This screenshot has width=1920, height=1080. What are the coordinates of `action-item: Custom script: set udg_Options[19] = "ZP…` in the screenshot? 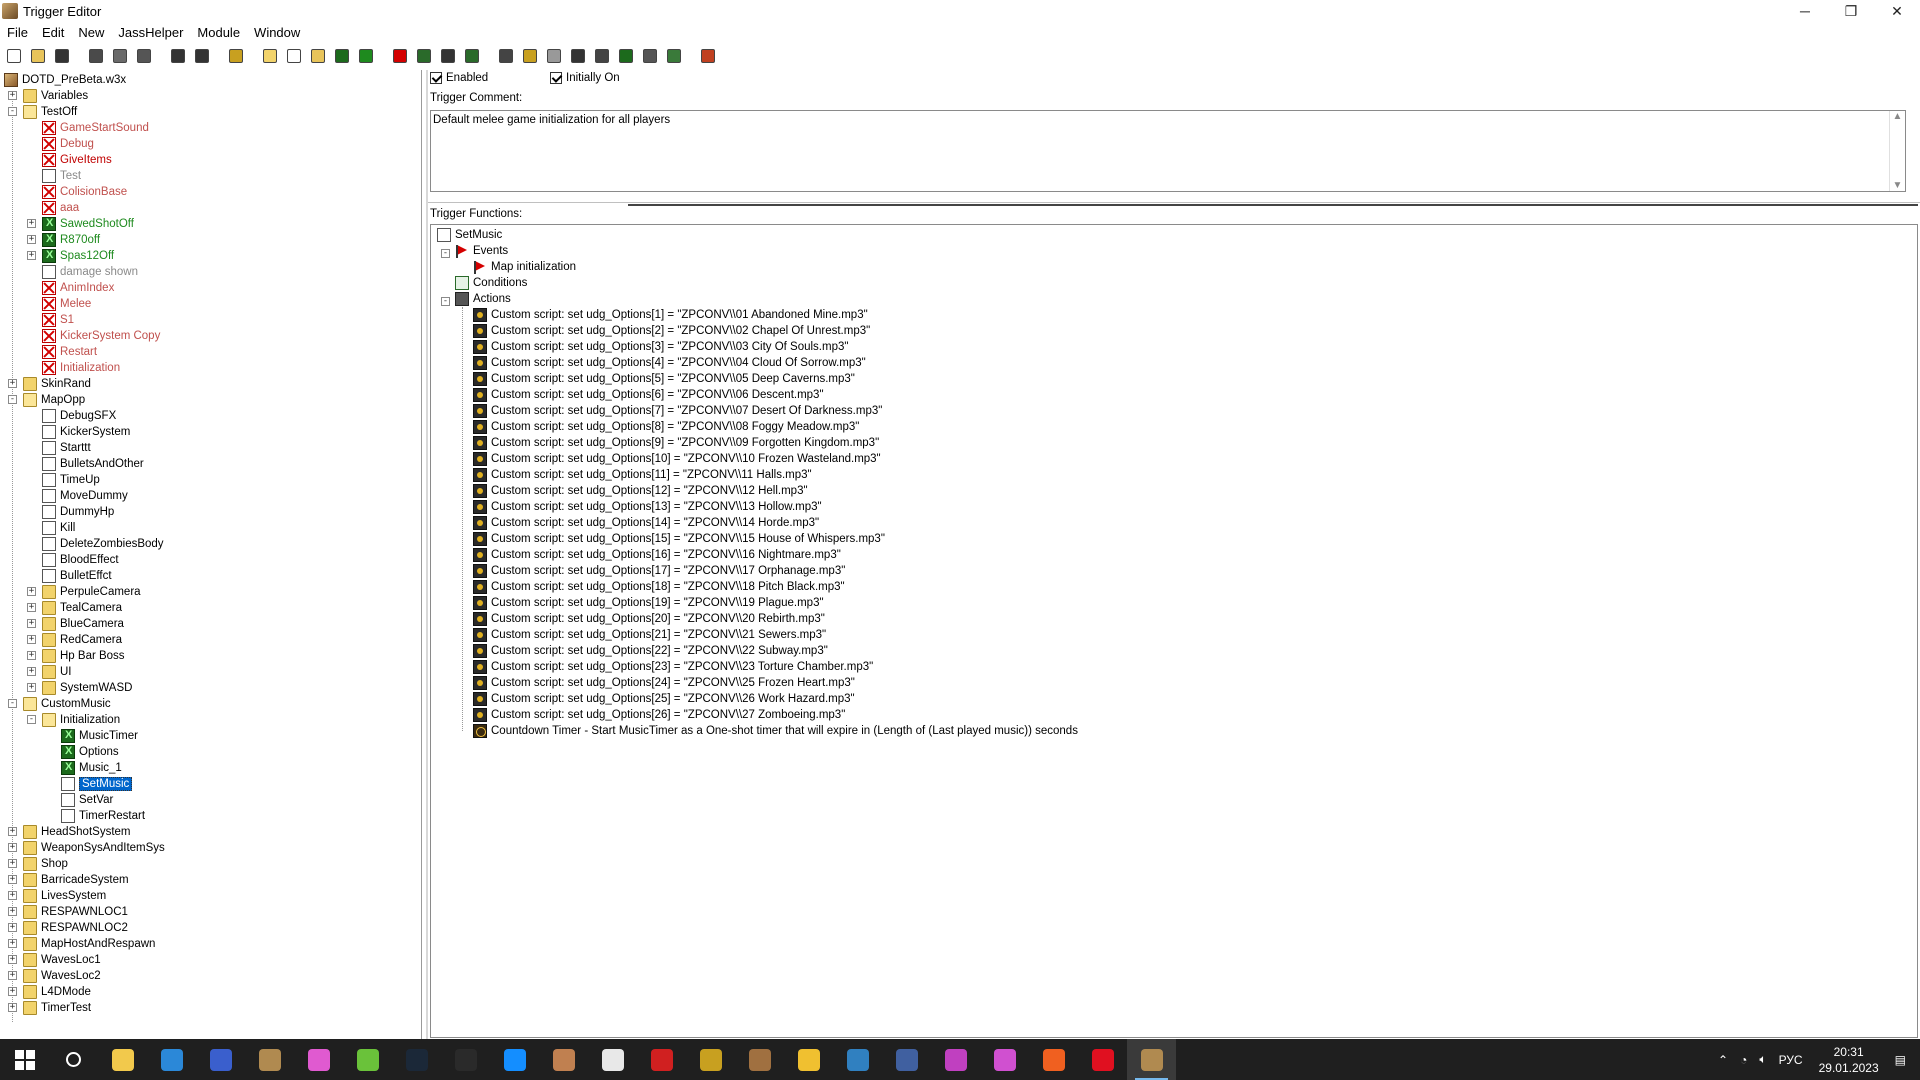 It's located at (648, 603).